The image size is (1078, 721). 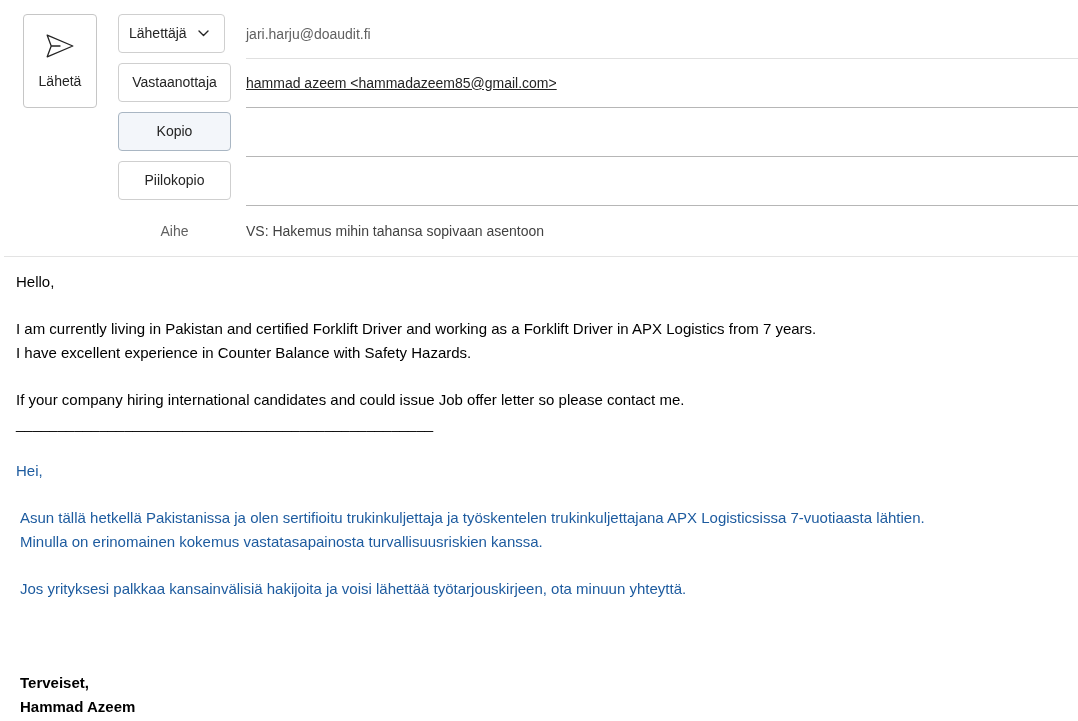 I want to click on chevron-down-icon, so click(x=203, y=33).